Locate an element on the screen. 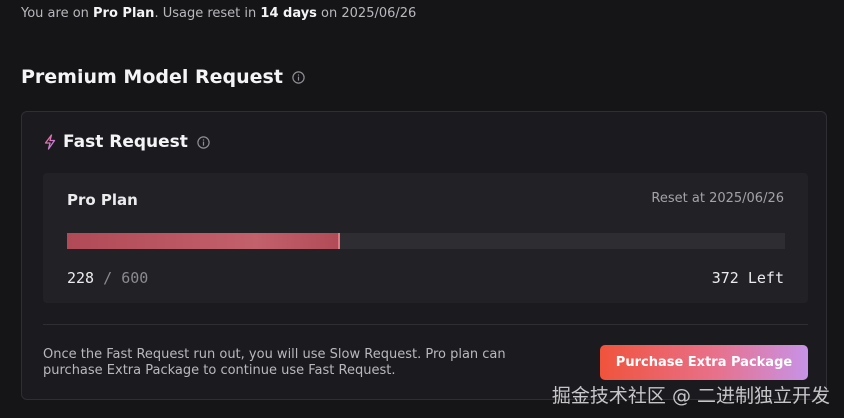  plan-prefix: You are on is located at coordinates (57, 13).